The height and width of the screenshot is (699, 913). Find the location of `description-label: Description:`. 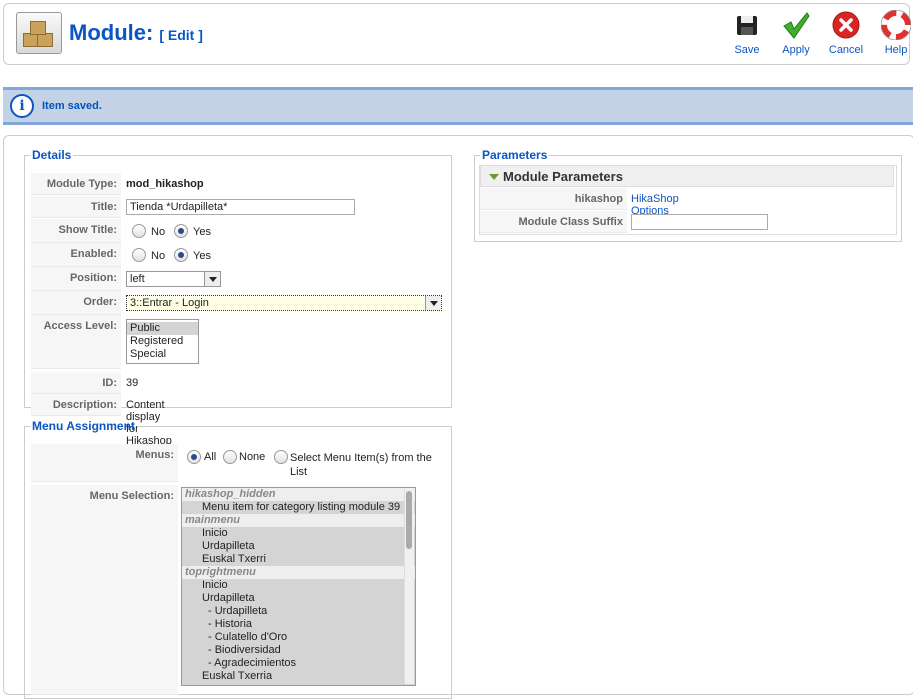

description-label: Description: is located at coordinates (76, 405).